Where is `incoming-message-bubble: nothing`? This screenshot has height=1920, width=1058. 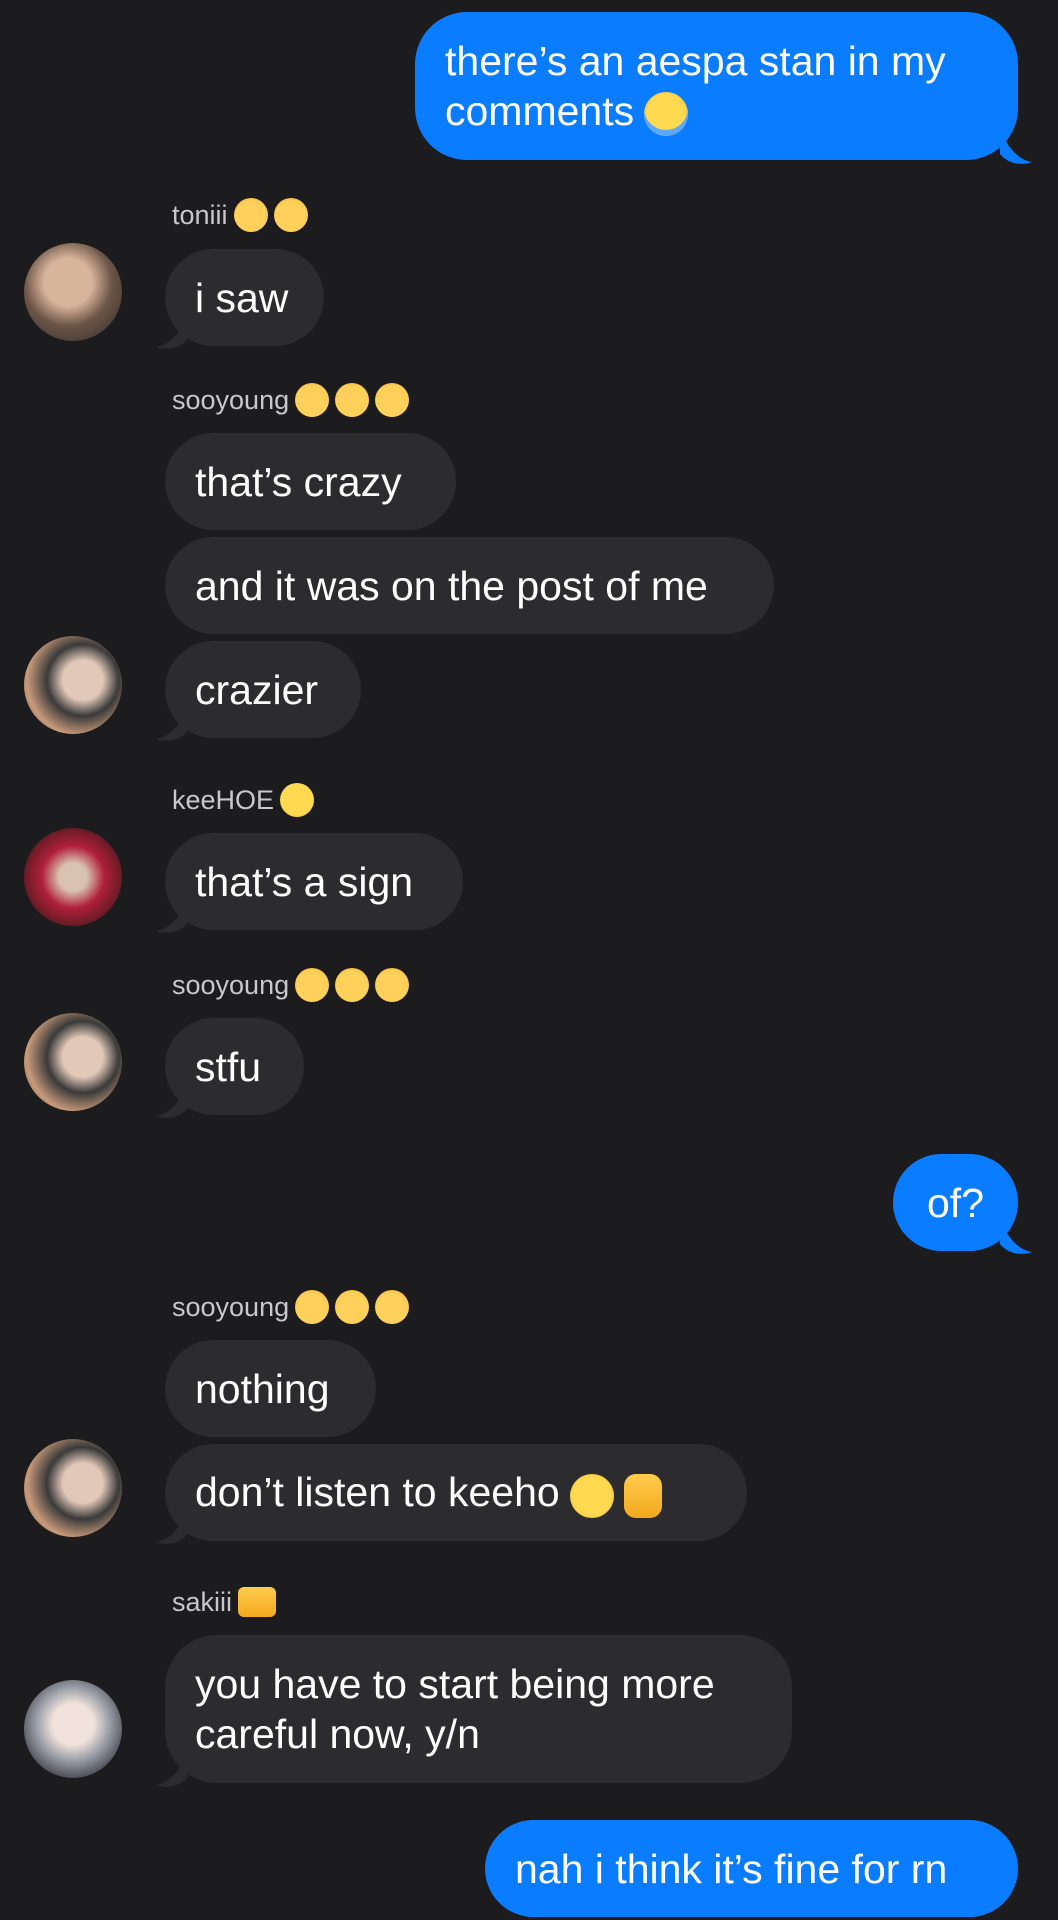 incoming-message-bubble: nothing is located at coordinates (270, 1388).